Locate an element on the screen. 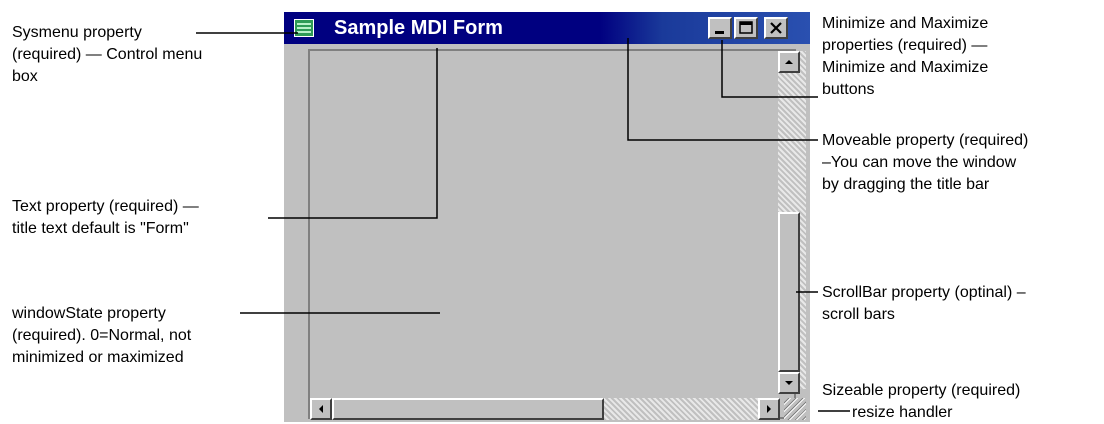  moveable-leader is located at coordinates (722, 89).